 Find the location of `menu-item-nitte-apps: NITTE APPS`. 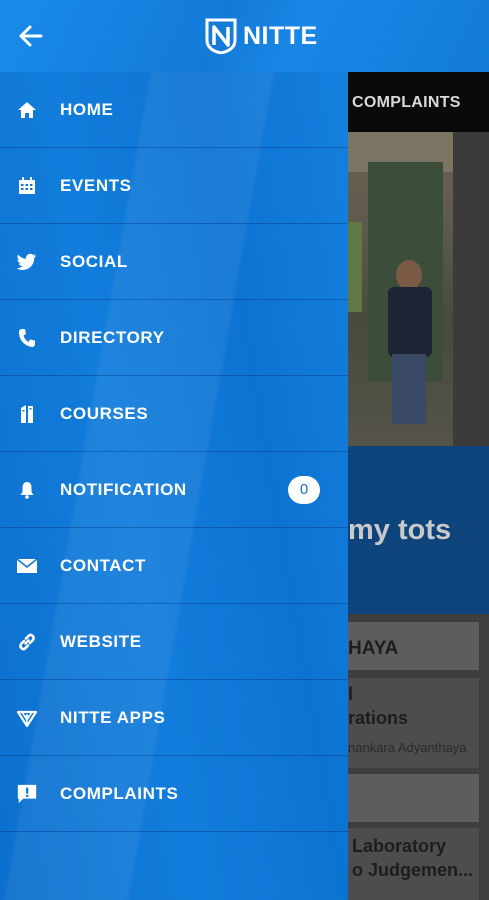

menu-item-nitte-apps: NITTE APPS is located at coordinates (174, 718).